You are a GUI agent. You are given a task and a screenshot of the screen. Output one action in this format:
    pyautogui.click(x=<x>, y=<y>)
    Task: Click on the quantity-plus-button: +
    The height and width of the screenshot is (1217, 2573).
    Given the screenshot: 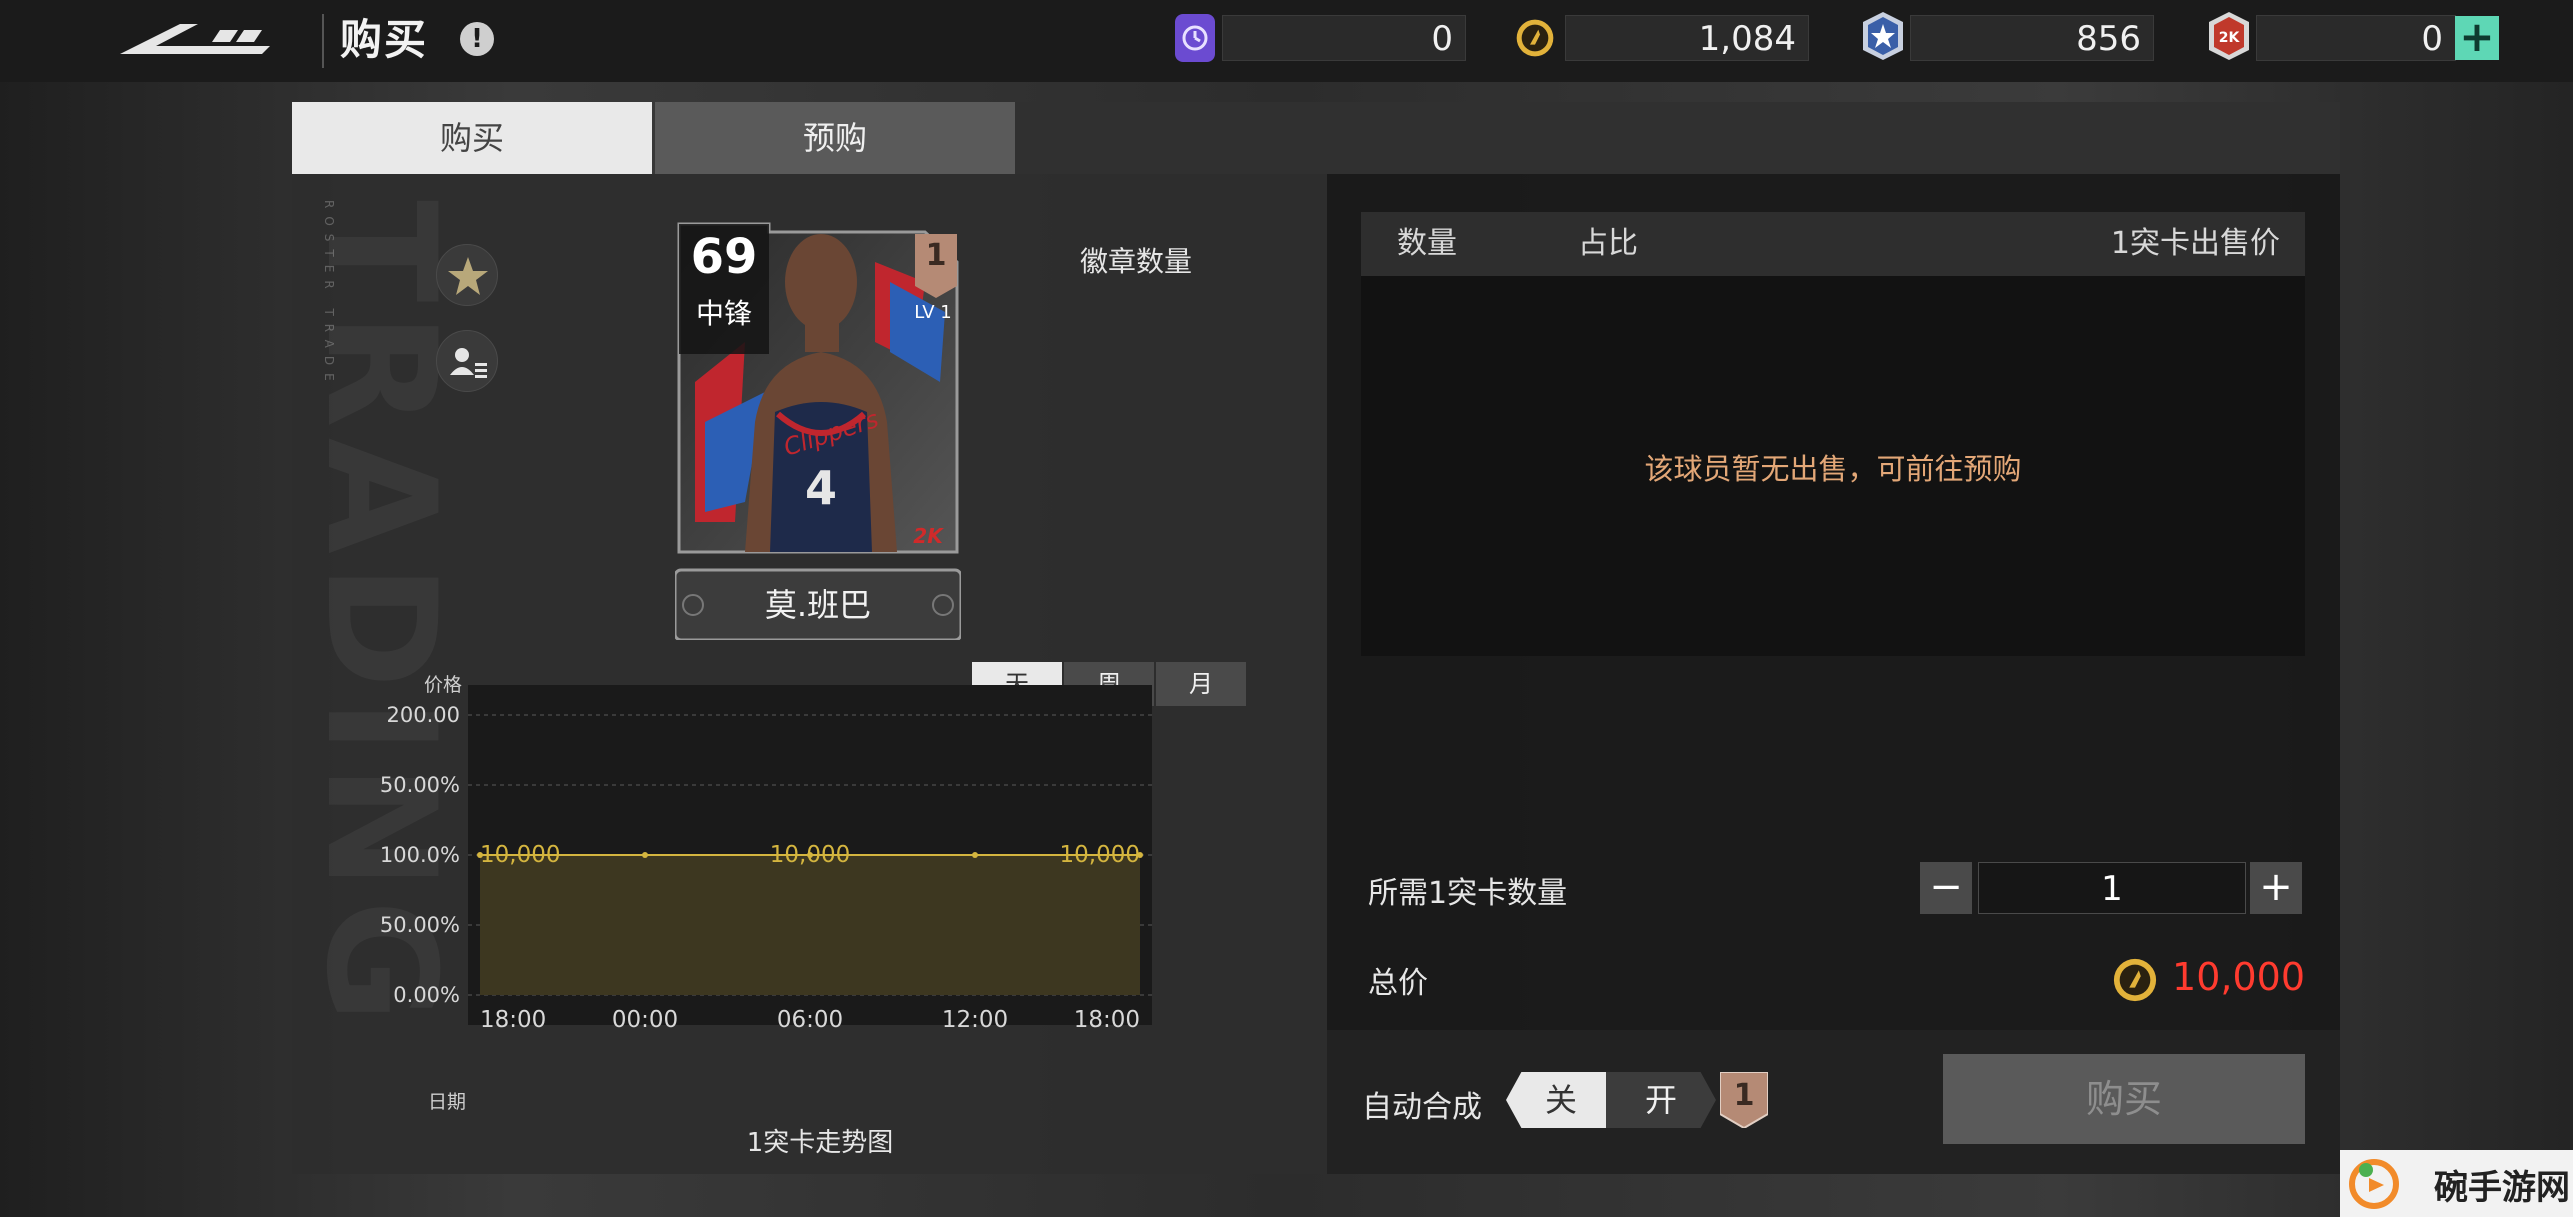 What is the action you would take?
    pyautogui.click(x=2276, y=888)
    